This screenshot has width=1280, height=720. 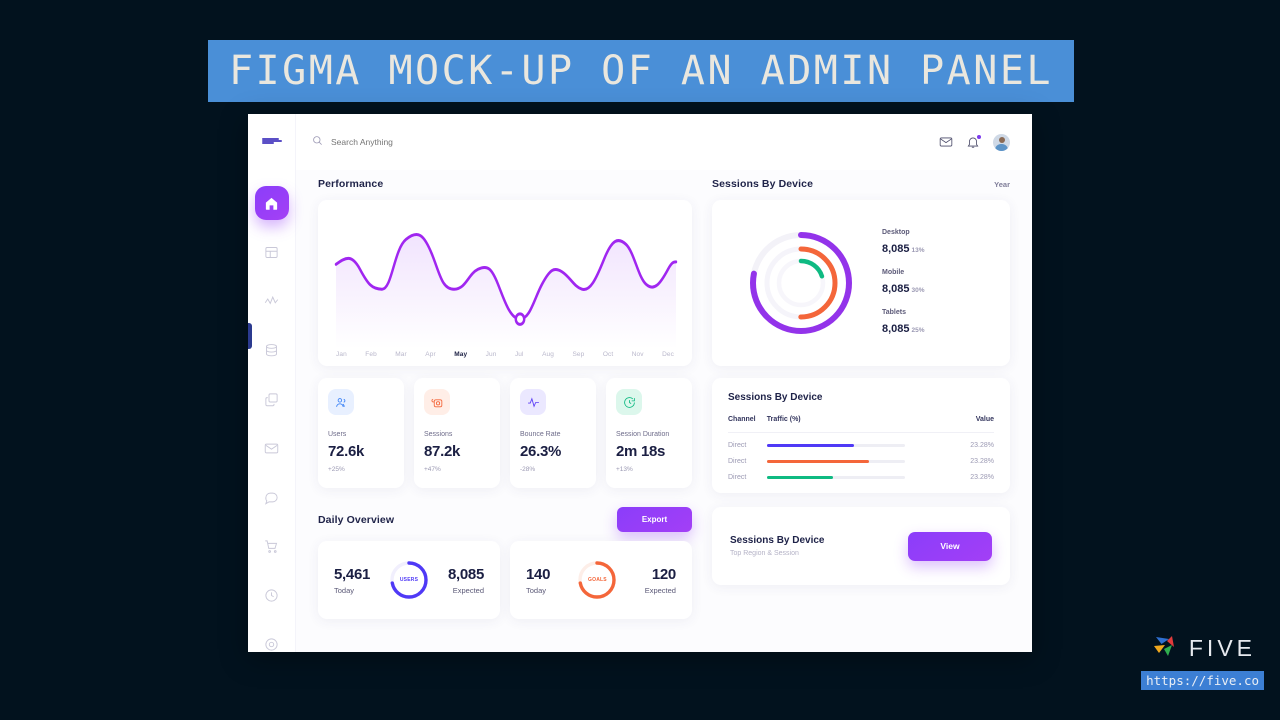 I want to click on stat-label: Sessions, so click(x=438, y=434).